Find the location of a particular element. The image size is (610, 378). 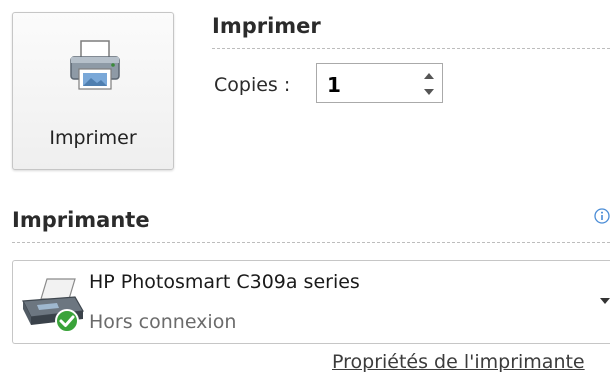

green-check-icon is located at coordinates (67, 321).